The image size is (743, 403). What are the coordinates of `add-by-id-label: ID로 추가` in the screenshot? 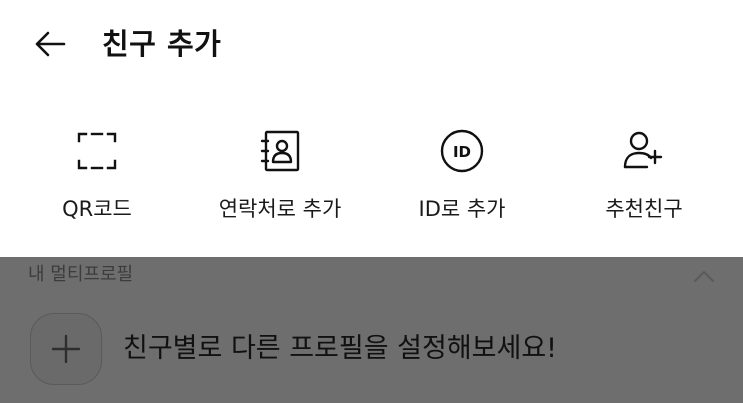 It's located at (462, 209).